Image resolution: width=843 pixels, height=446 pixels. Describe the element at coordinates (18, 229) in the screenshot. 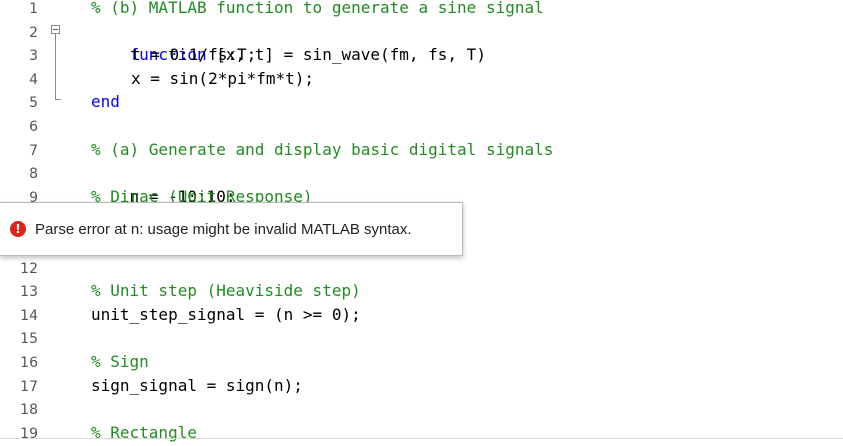

I see `error-icon: !` at that location.